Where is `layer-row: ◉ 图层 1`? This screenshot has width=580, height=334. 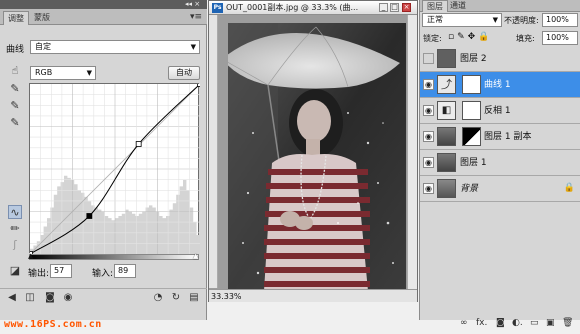 layer-row: ◉ 图层 1 is located at coordinates (500, 163).